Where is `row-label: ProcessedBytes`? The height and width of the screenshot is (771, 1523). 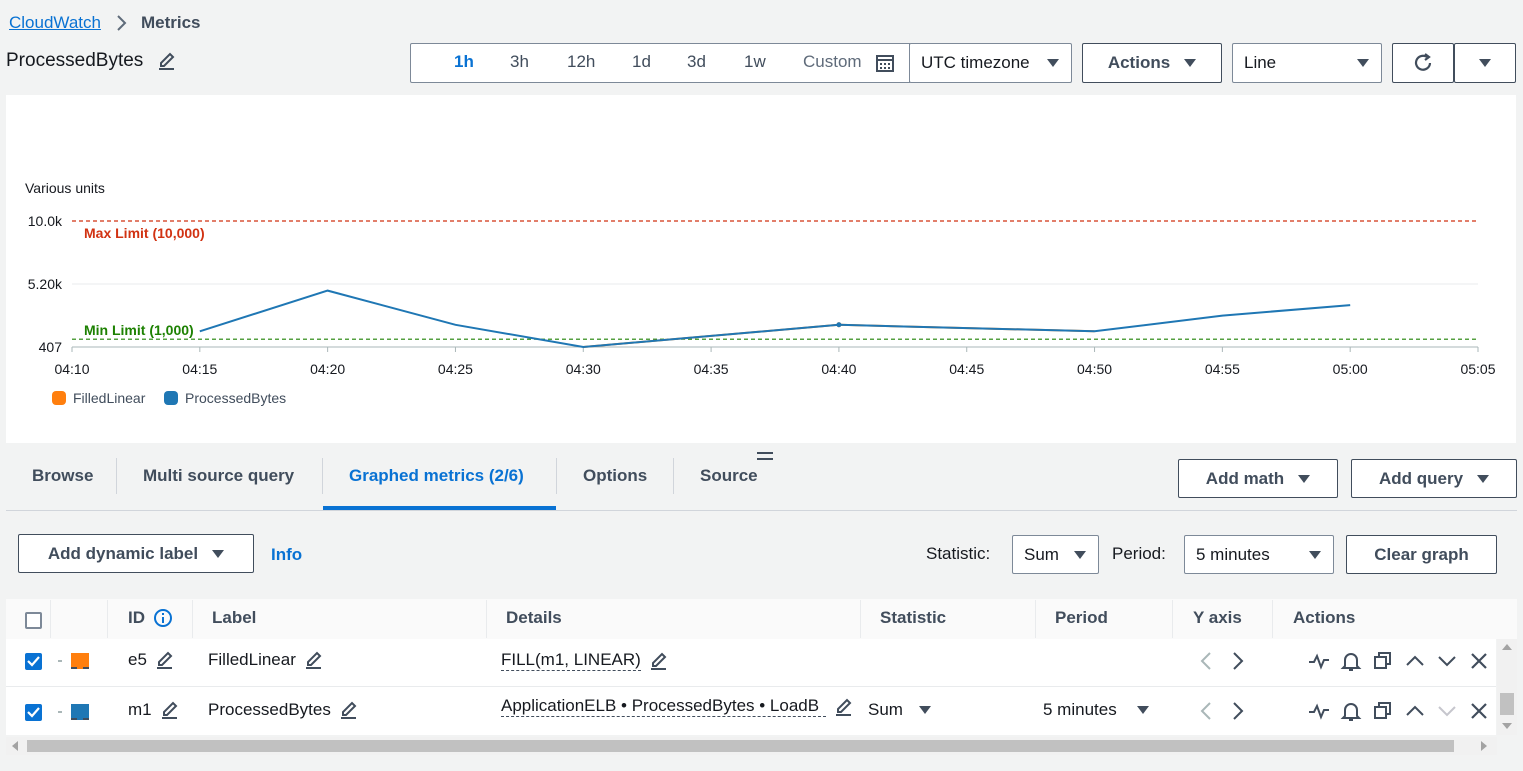 row-label: ProcessedBytes is located at coordinates (269, 709).